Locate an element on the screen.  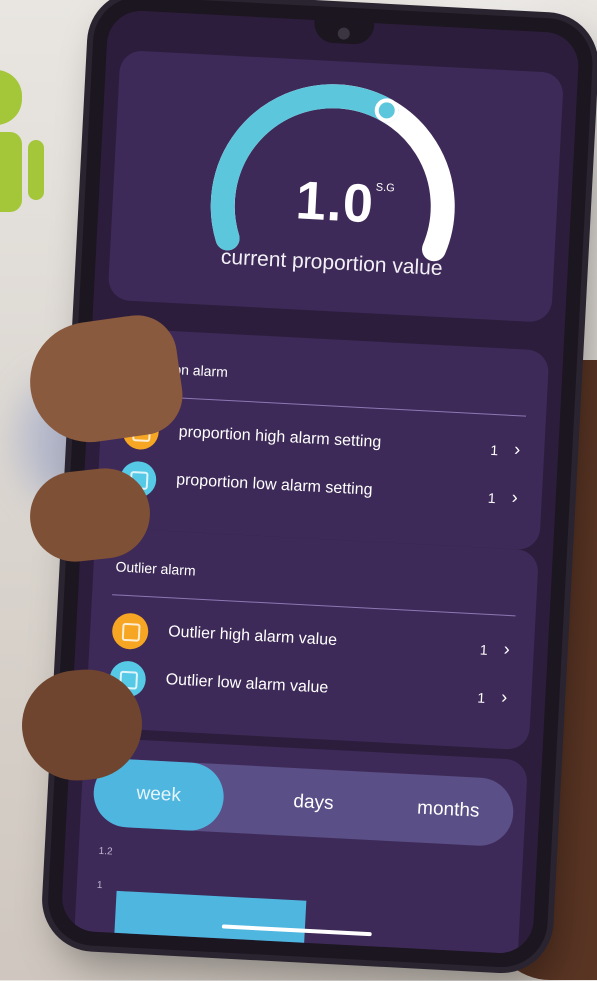
alarm-label: proportion high alarm setting is located at coordinates (280, 437).